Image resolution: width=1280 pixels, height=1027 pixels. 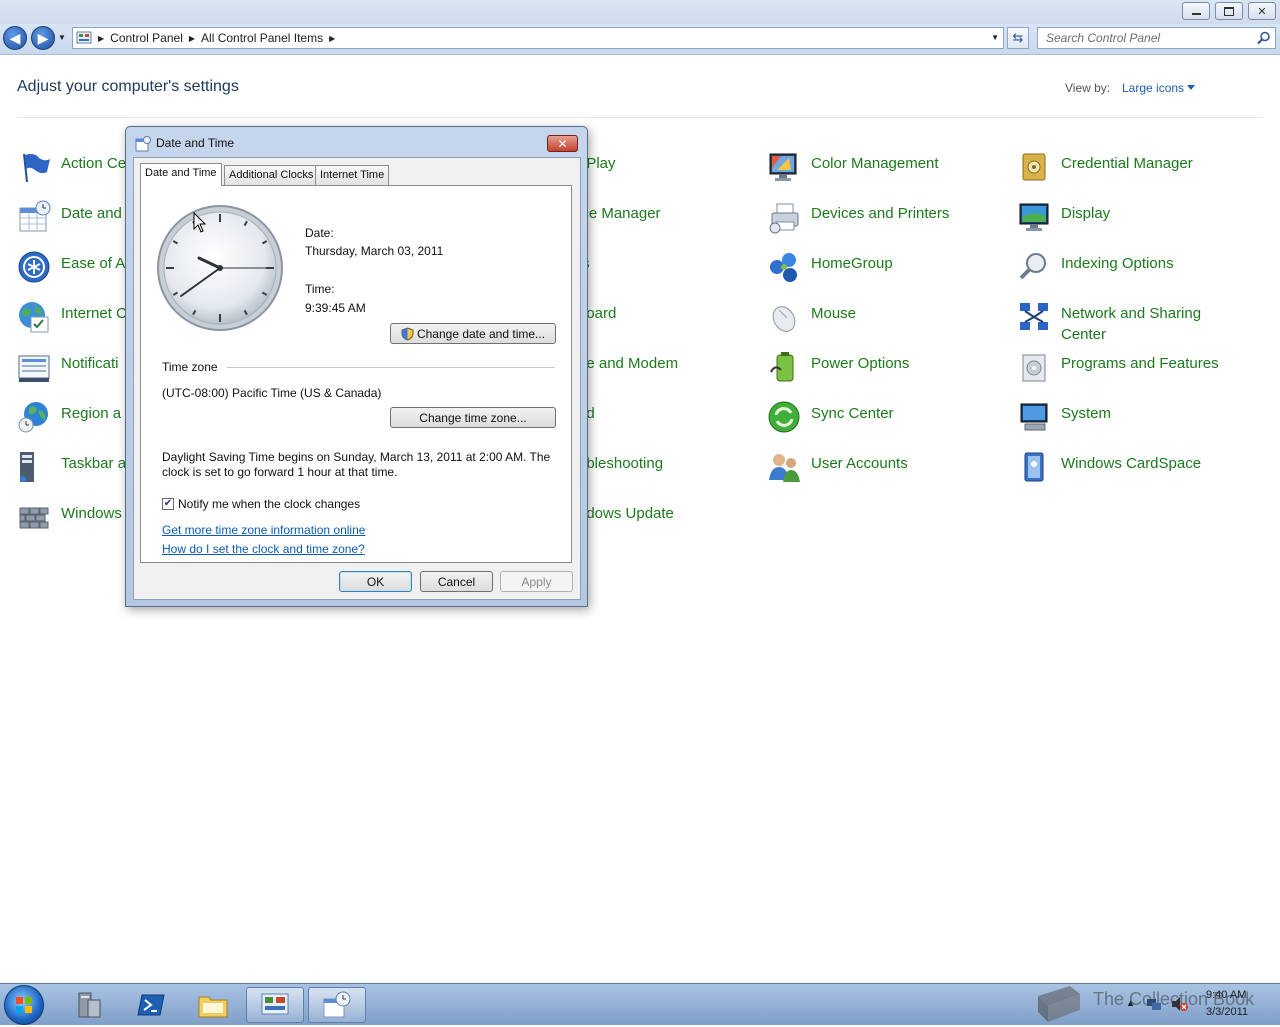 I want to click on chevron-down-icon, so click(x=1191, y=87).